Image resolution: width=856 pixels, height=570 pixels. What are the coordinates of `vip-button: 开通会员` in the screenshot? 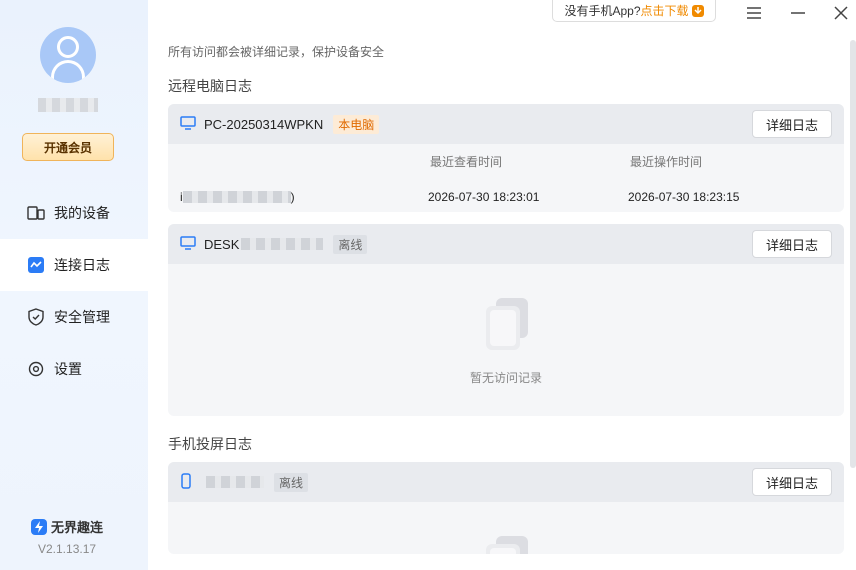 It's located at (68, 147).